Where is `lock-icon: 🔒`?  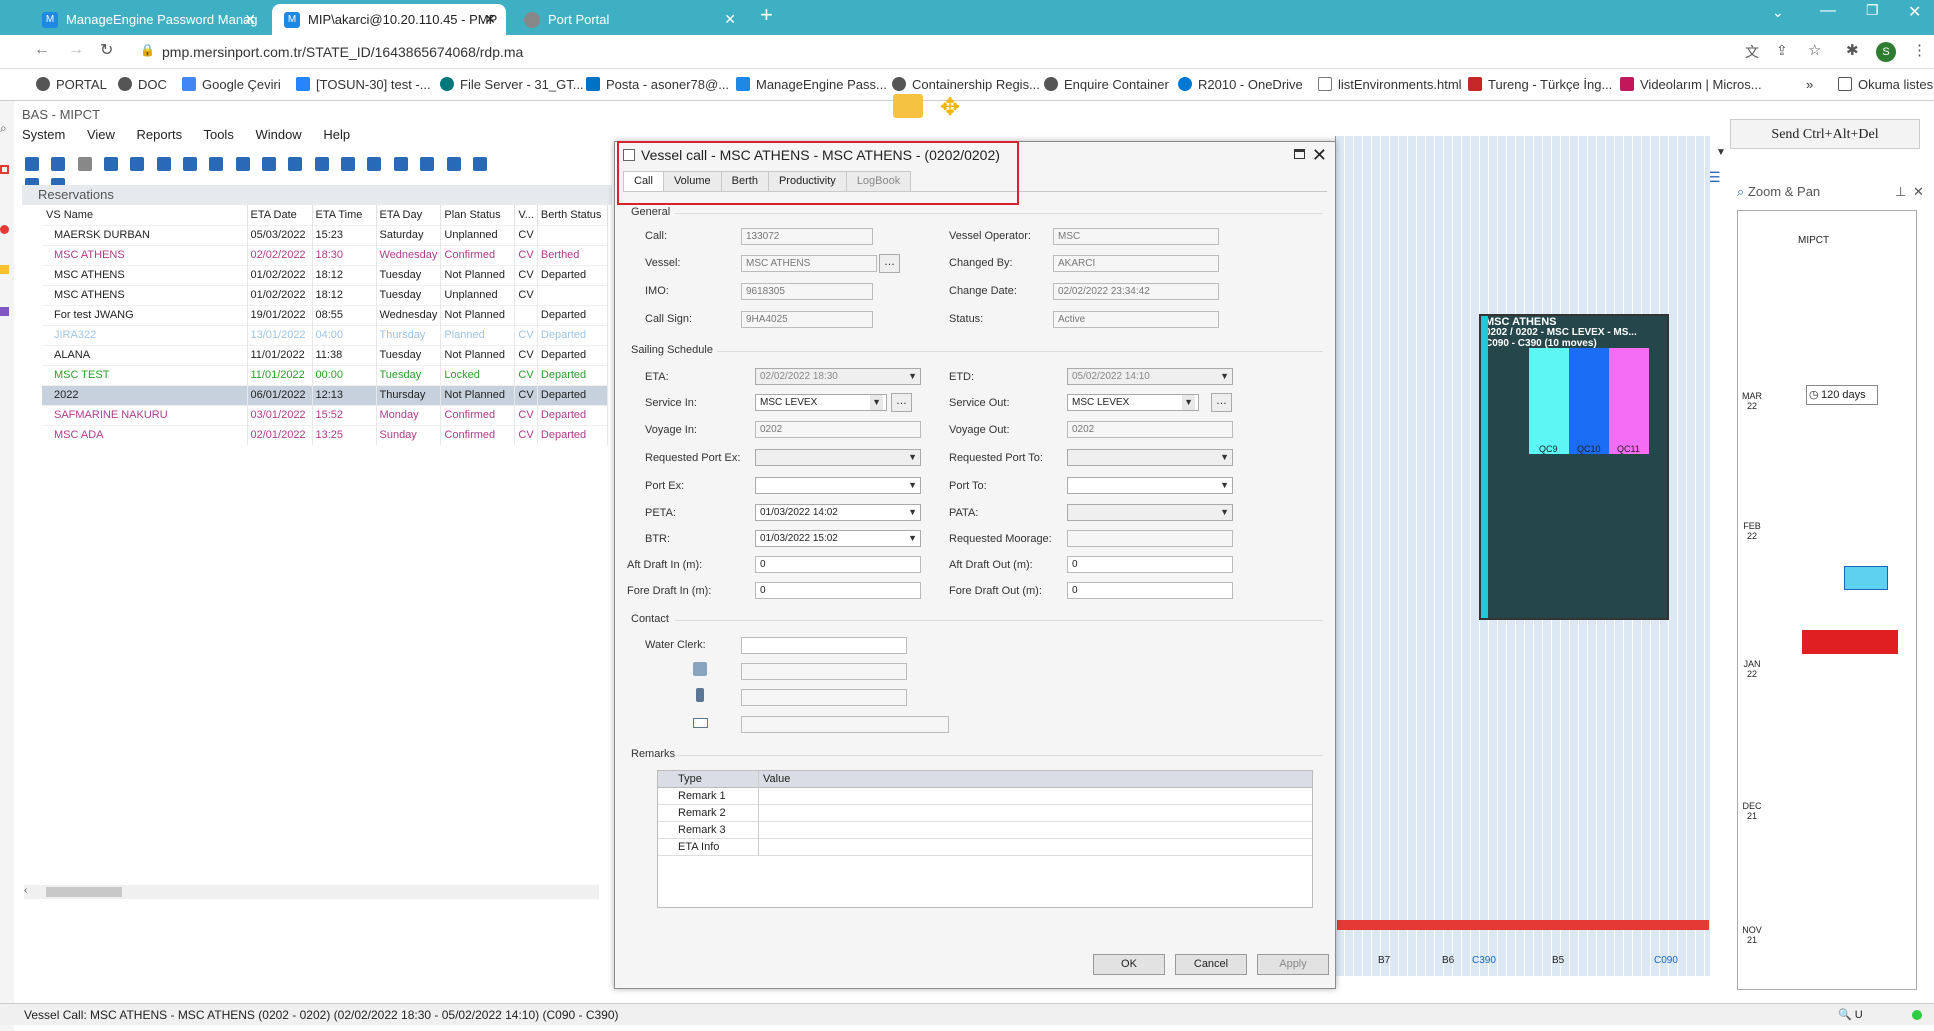
lock-icon: 🔒 is located at coordinates (147, 50).